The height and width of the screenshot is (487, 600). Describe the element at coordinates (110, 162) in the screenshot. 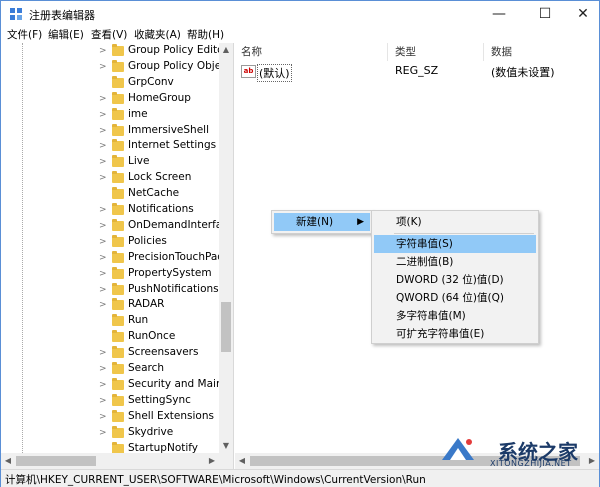

I see `tree-item: > Live` at that location.